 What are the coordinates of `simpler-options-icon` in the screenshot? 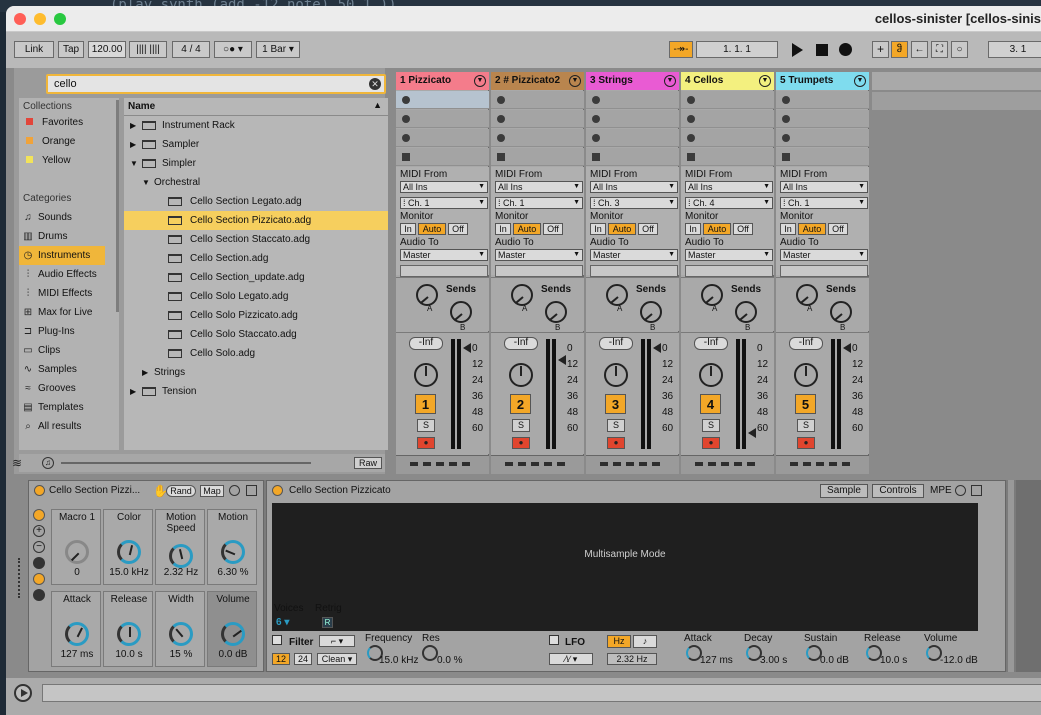 It's located at (960, 490).